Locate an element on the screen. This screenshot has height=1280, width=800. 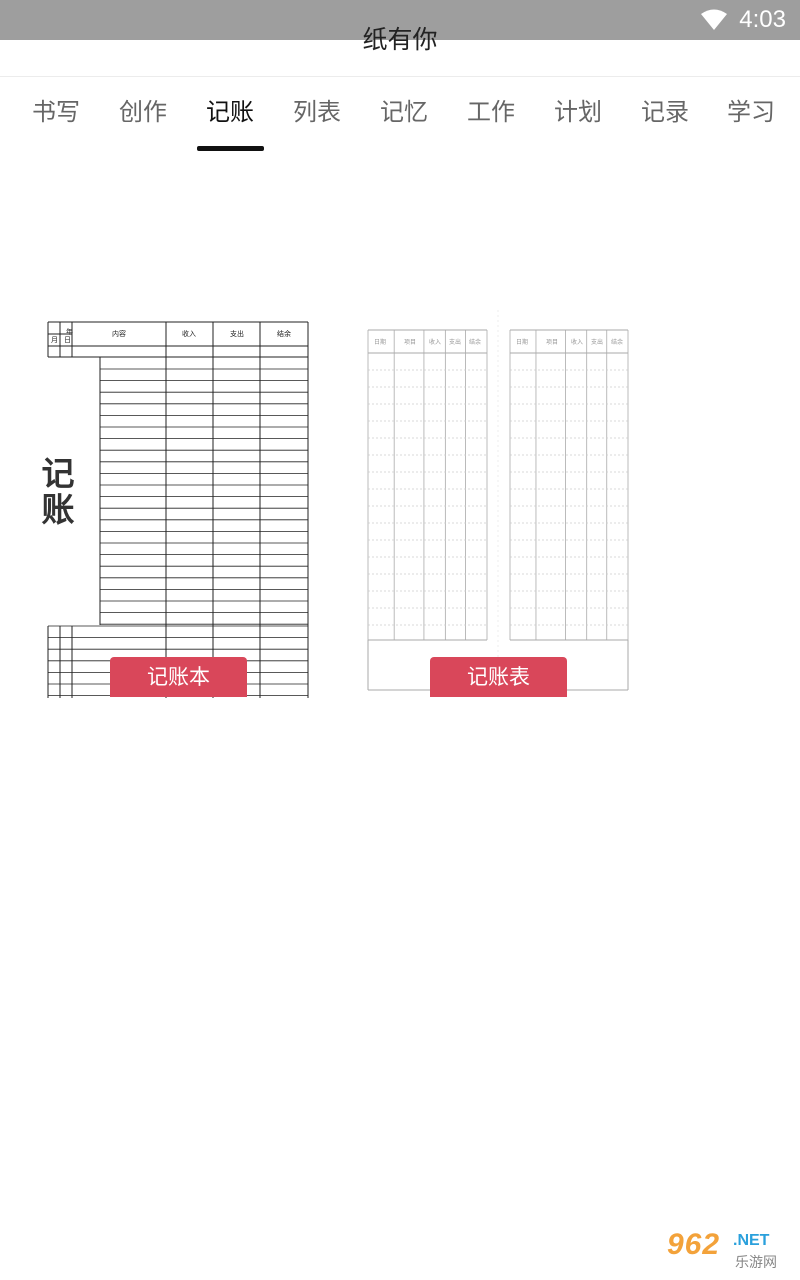
title-divider is located at coordinates (400, 76).